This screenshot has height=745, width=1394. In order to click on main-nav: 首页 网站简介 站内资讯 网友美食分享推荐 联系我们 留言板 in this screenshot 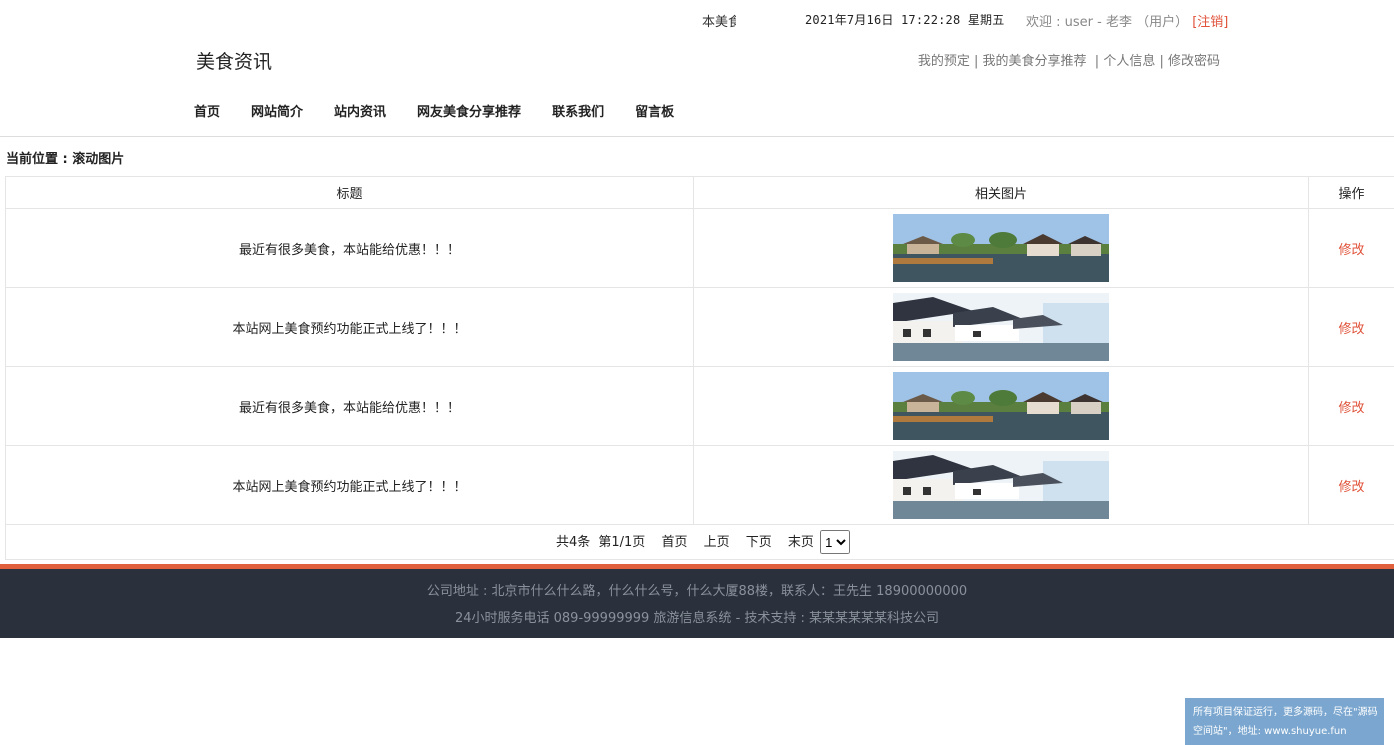, I will do `click(449, 110)`.